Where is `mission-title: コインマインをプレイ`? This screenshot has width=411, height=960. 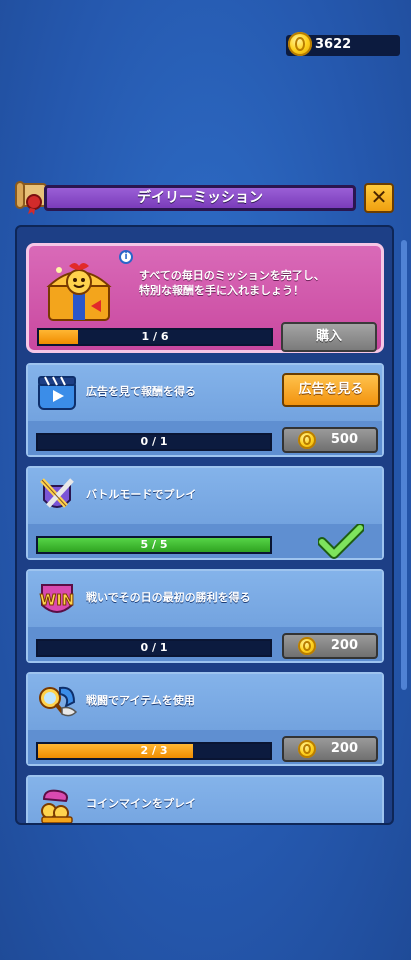 mission-title: コインマインをプレイ is located at coordinates (141, 803).